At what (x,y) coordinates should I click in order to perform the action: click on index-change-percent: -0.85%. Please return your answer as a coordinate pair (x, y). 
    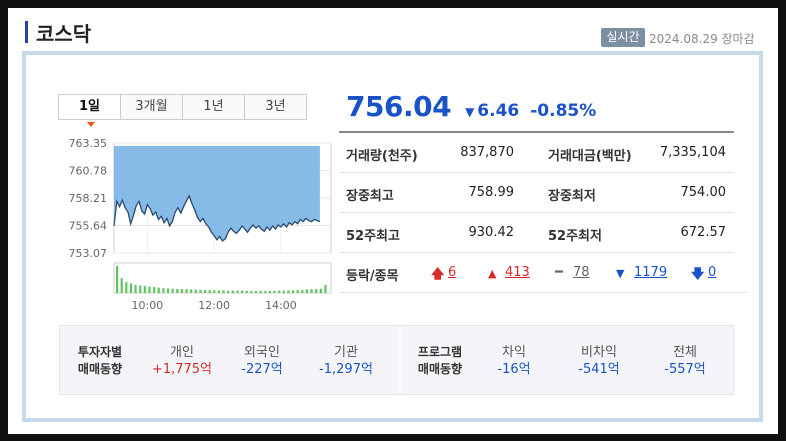
    Looking at the image, I should click on (563, 111).